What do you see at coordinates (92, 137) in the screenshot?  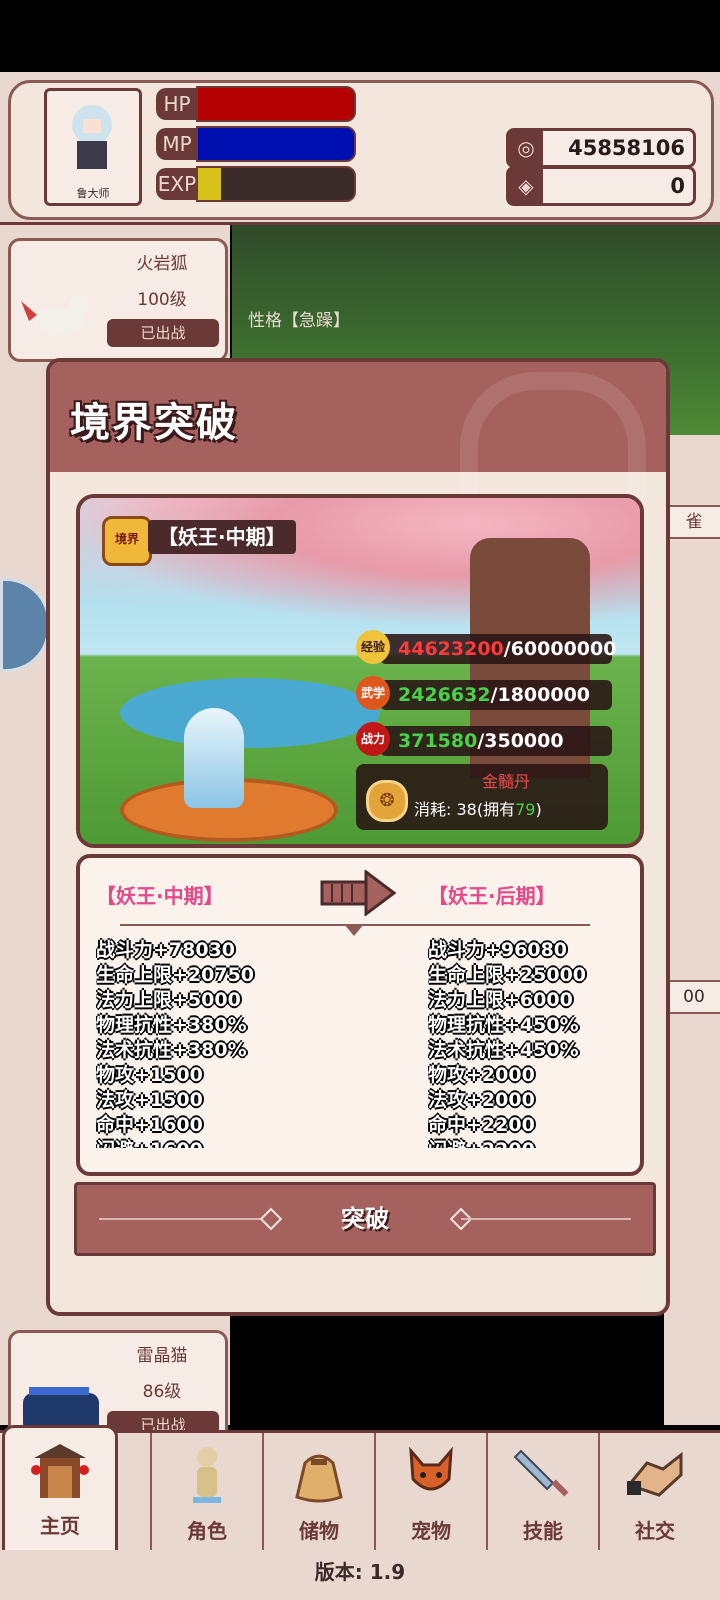 I see `player-portrait-icon` at bounding box center [92, 137].